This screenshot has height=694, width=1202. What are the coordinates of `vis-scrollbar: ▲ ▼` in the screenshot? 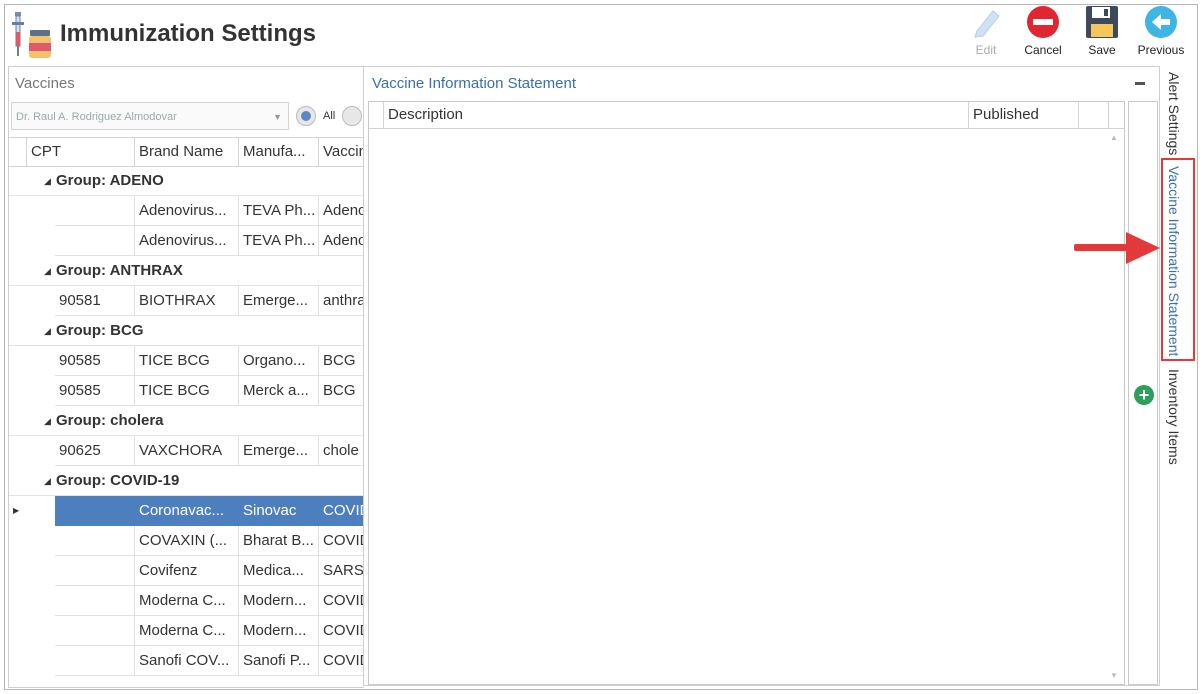 It's located at (1115, 406).